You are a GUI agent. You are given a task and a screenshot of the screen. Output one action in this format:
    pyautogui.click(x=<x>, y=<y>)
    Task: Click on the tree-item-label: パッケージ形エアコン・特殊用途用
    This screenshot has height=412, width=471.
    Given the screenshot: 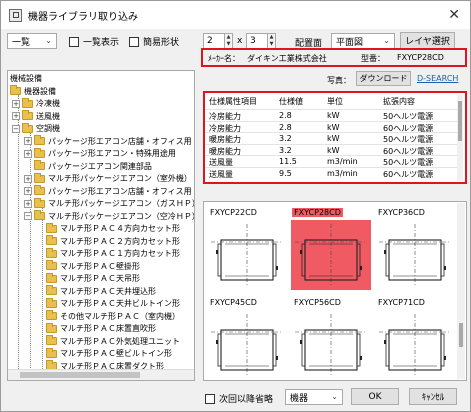 What is the action you would take?
    pyautogui.click(x=112, y=153)
    